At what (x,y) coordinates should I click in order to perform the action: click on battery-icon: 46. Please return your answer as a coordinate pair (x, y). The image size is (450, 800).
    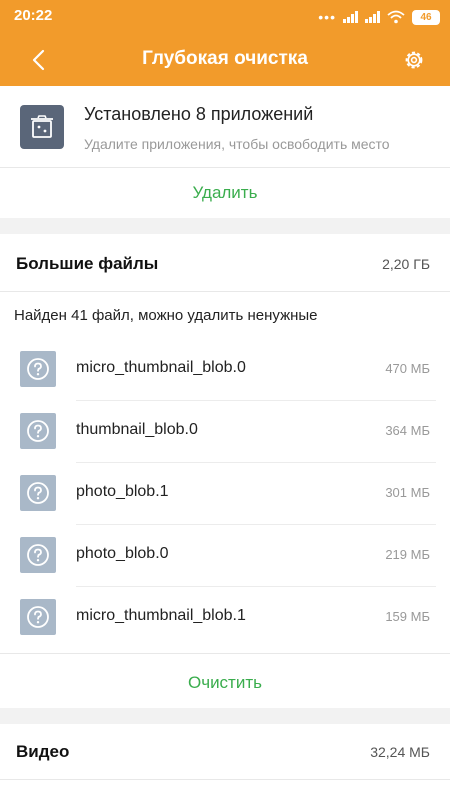
    Looking at the image, I should click on (426, 17).